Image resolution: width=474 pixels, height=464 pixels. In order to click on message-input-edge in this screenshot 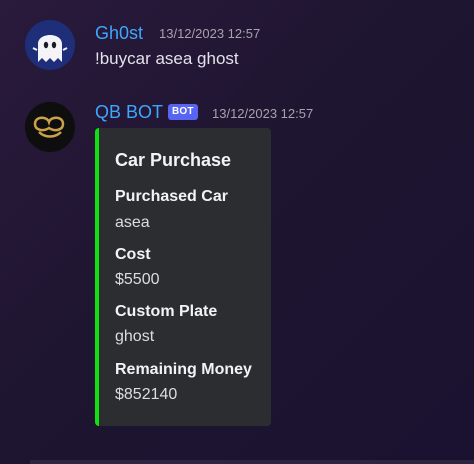, I will do `click(252, 462)`.